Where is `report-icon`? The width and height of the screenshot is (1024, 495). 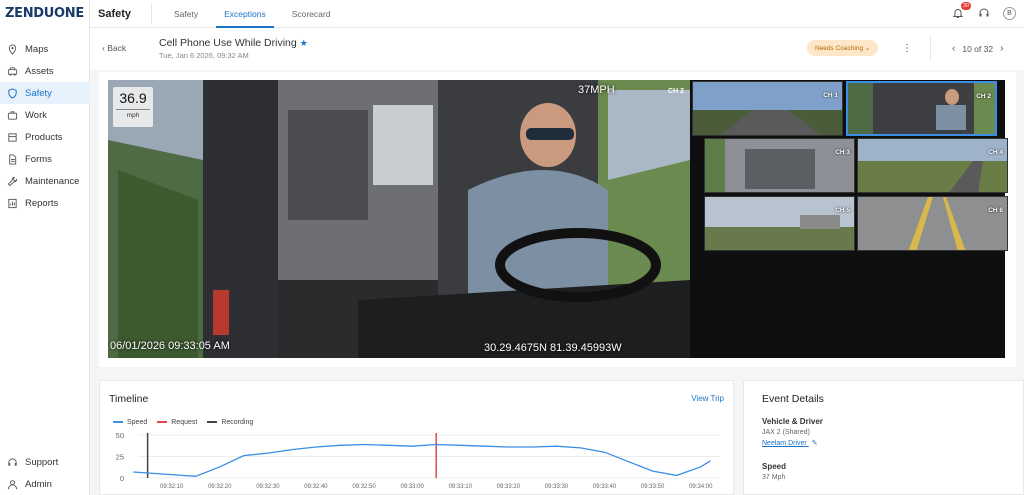 report-icon is located at coordinates (12, 203).